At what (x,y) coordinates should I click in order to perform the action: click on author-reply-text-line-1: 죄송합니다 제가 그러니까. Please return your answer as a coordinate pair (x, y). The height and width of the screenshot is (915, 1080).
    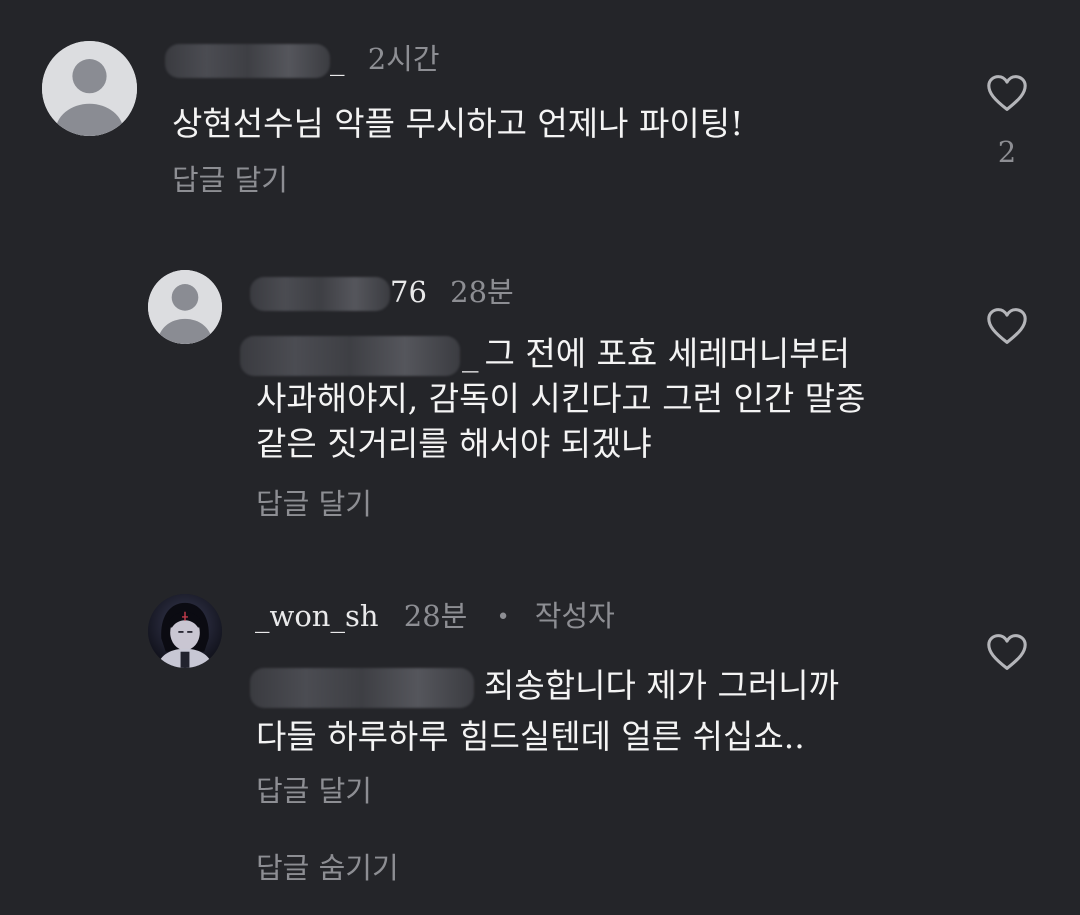
    Looking at the image, I should click on (661, 685).